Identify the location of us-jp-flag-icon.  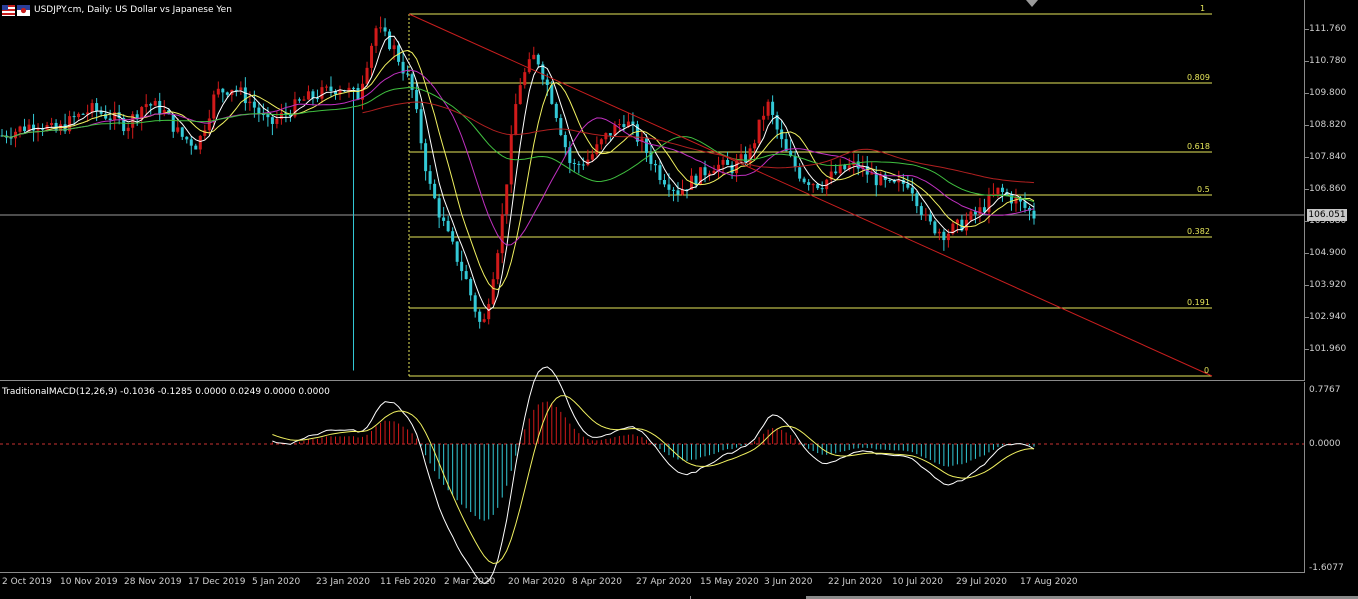
(16, 10).